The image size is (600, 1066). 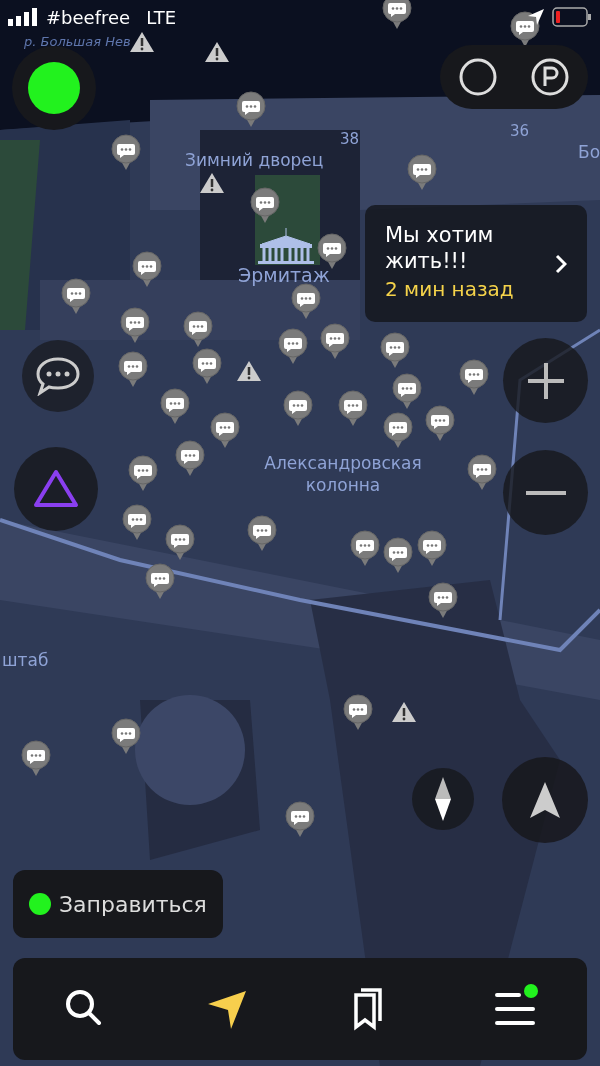 What do you see at coordinates (589, 152) in the screenshot?
I see `map-label: Бо` at bounding box center [589, 152].